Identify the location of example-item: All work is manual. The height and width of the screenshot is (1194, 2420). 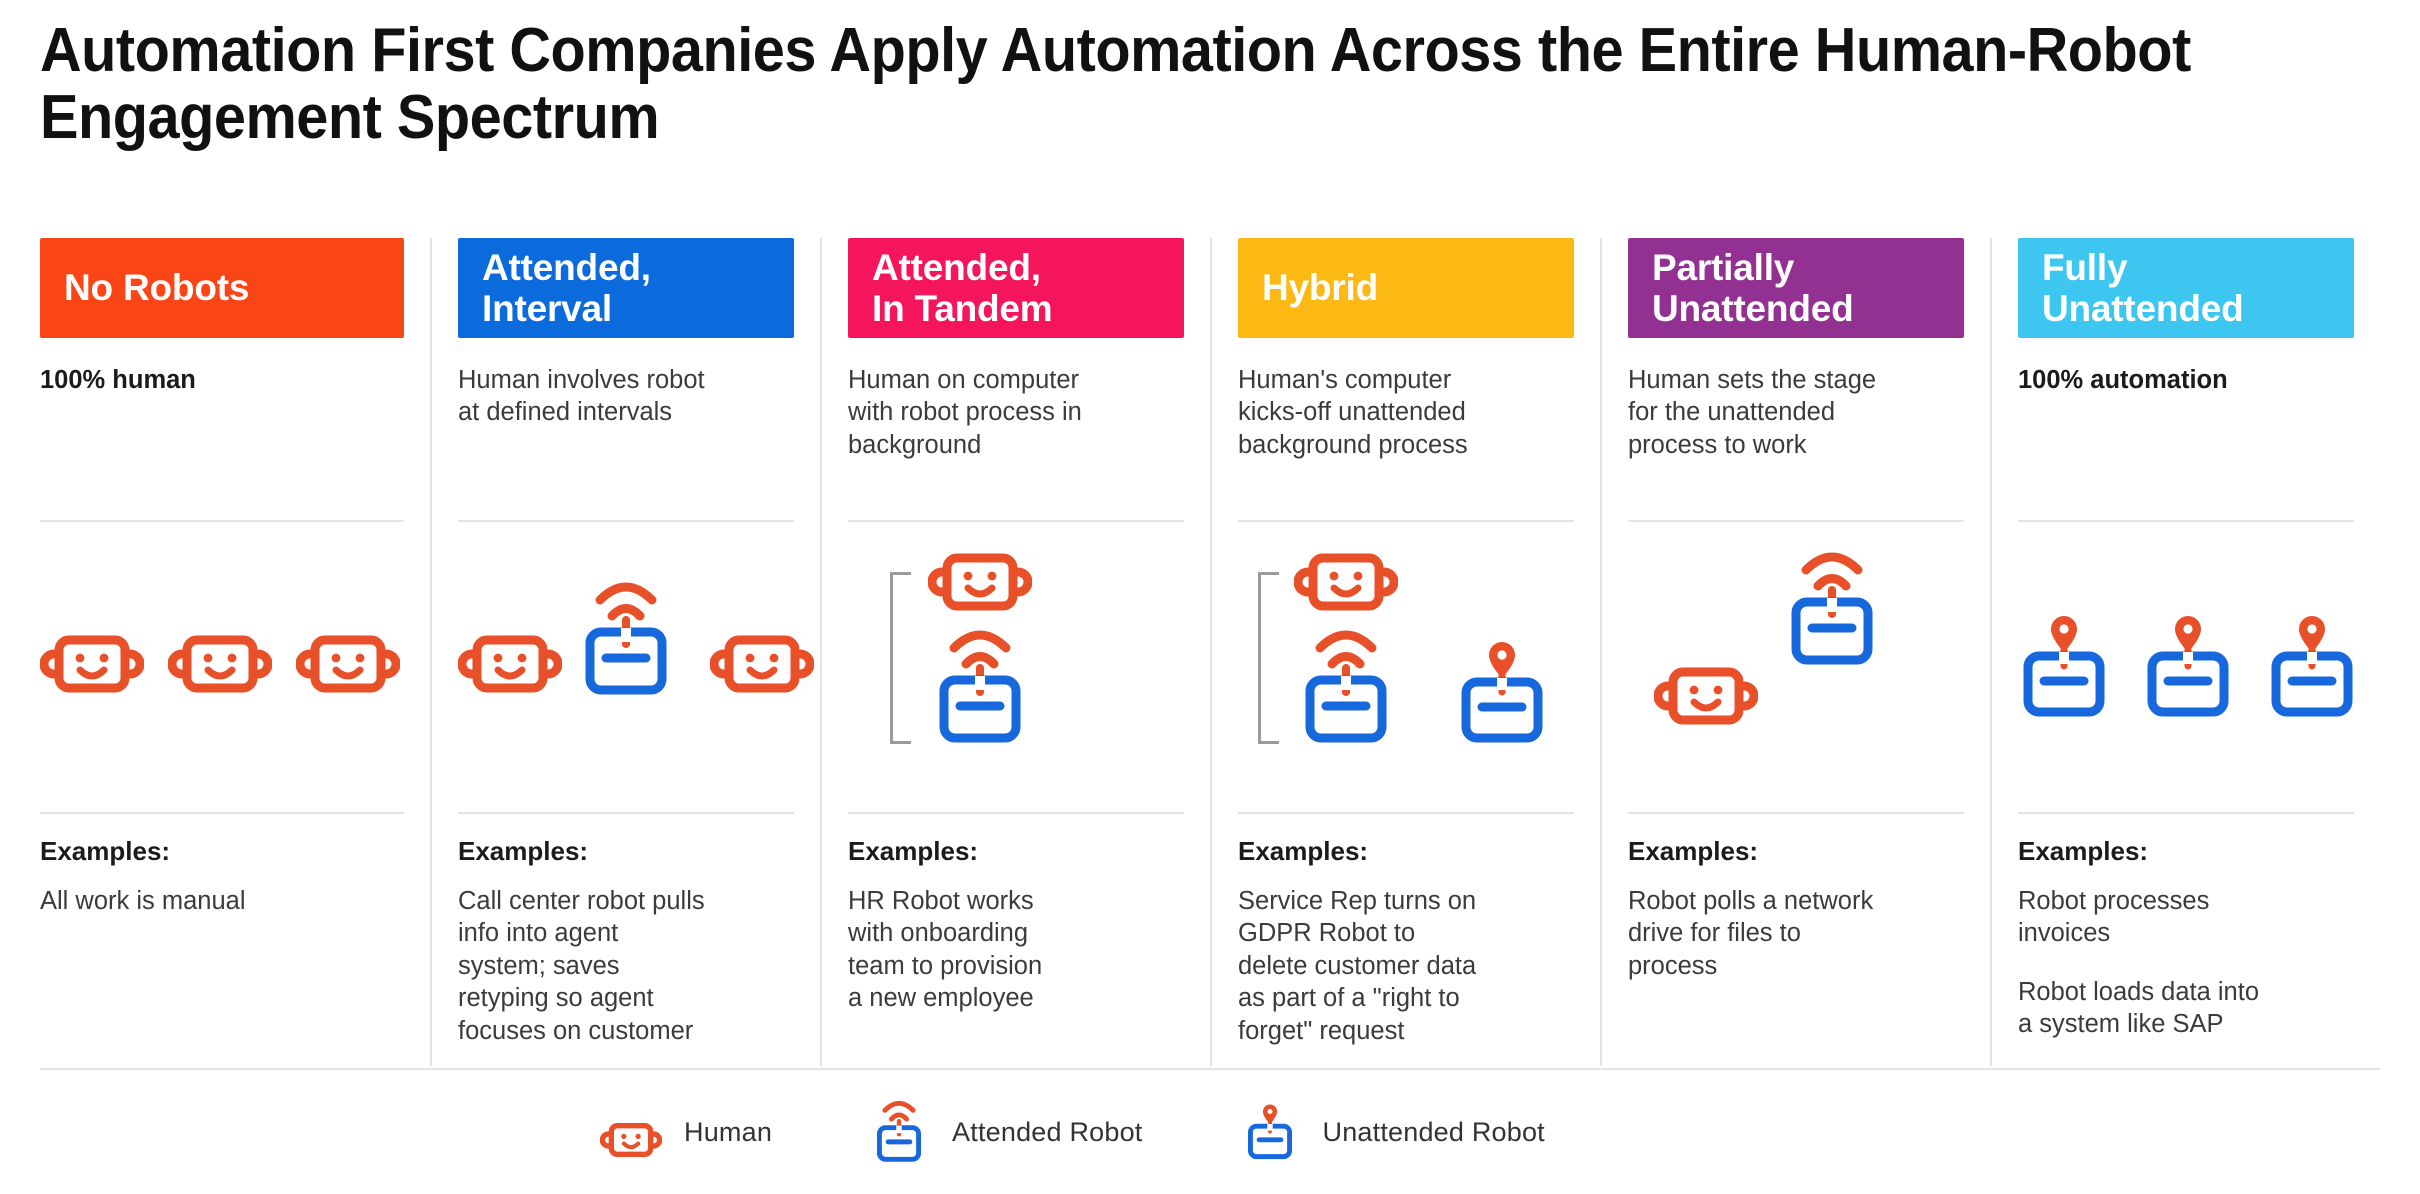
(143, 901).